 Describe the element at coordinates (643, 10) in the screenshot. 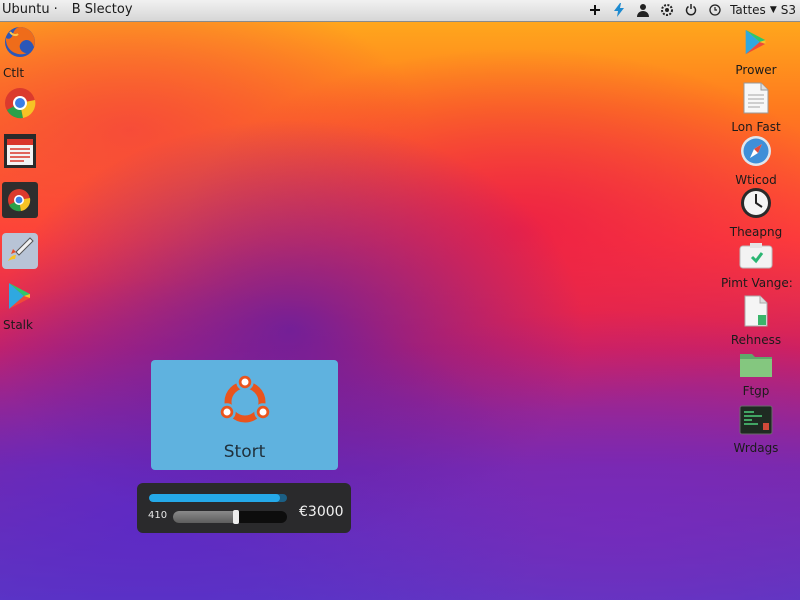

I see `user-icon` at that location.